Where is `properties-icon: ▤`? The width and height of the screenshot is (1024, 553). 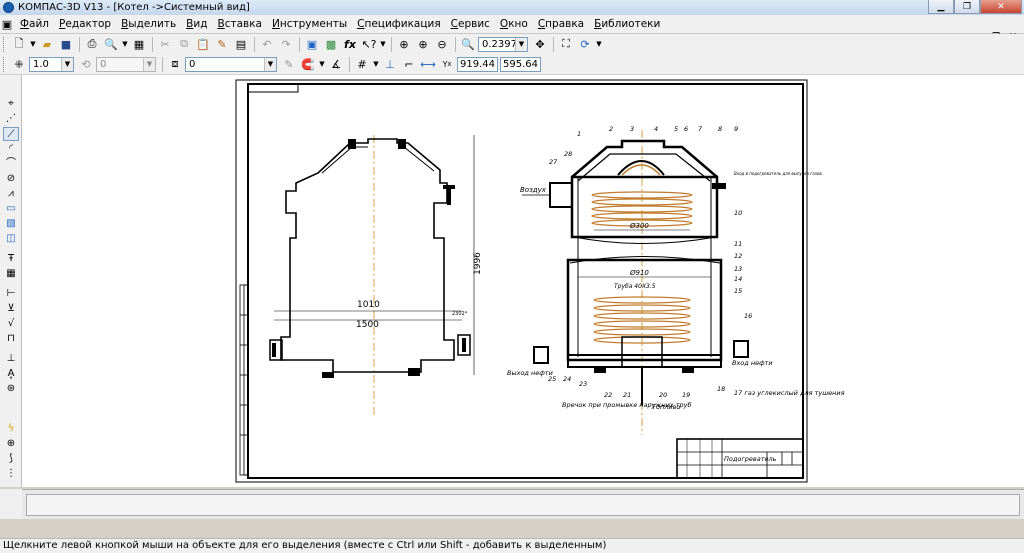 properties-icon: ▤ is located at coordinates (241, 44).